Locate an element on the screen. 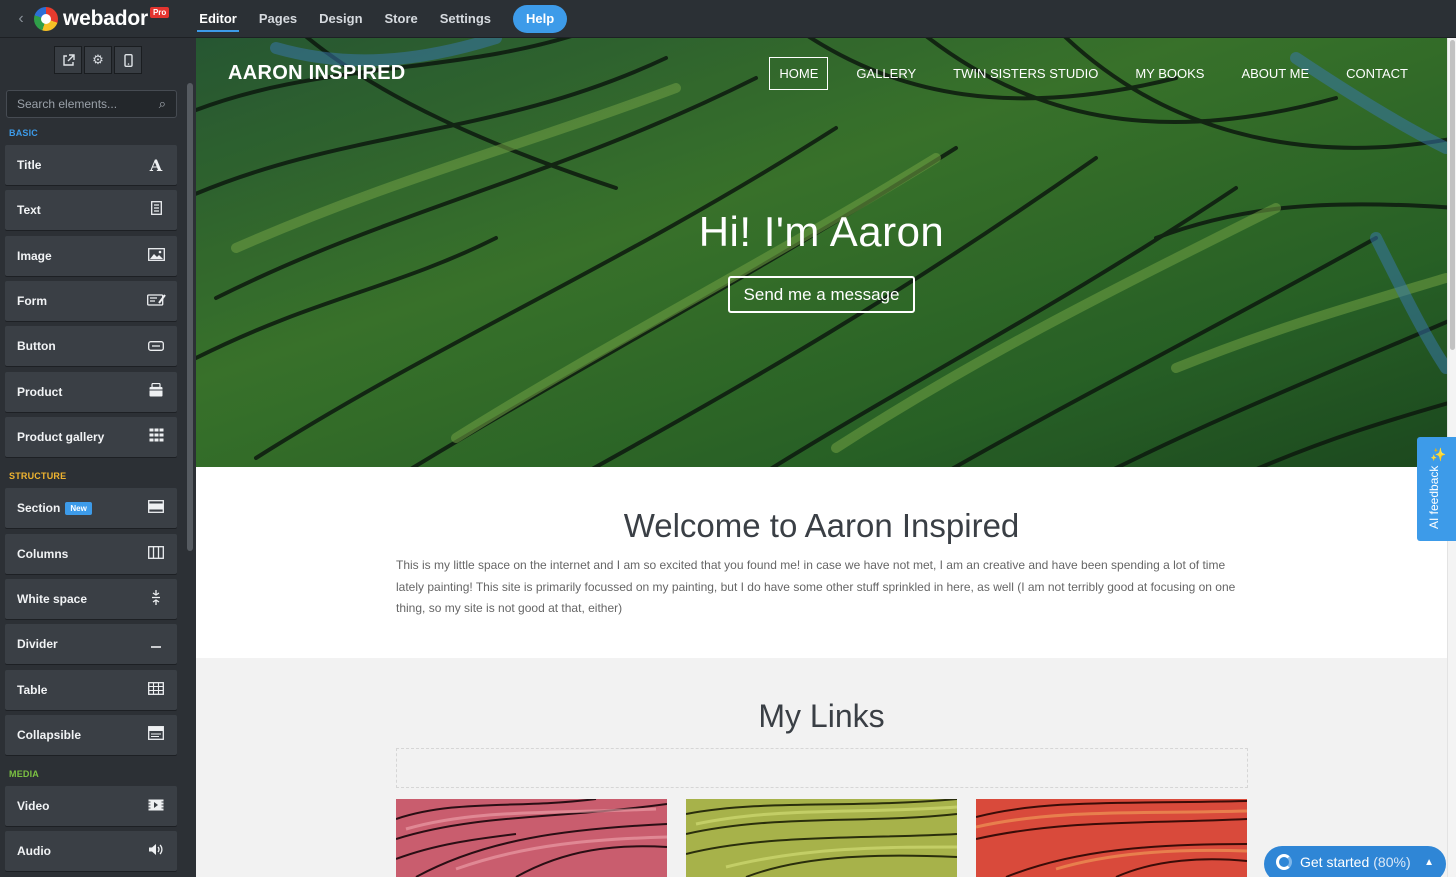 The height and width of the screenshot is (877, 1456). editor-nav: Editor Pages Design Store Settings Help is located at coordinates (382, 19).